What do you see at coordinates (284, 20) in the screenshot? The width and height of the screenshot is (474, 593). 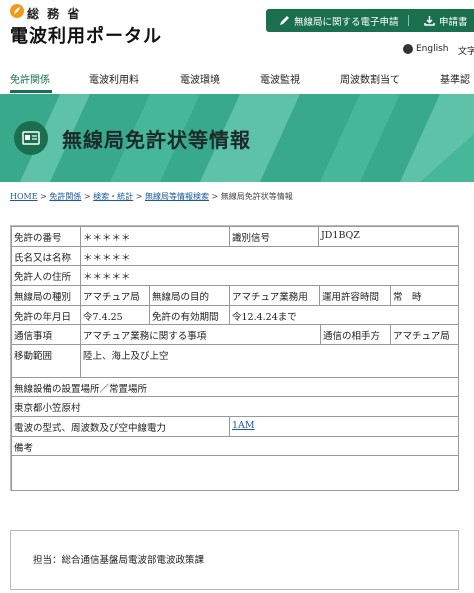 I see `pen-icon` at bounding box center [284, 20].